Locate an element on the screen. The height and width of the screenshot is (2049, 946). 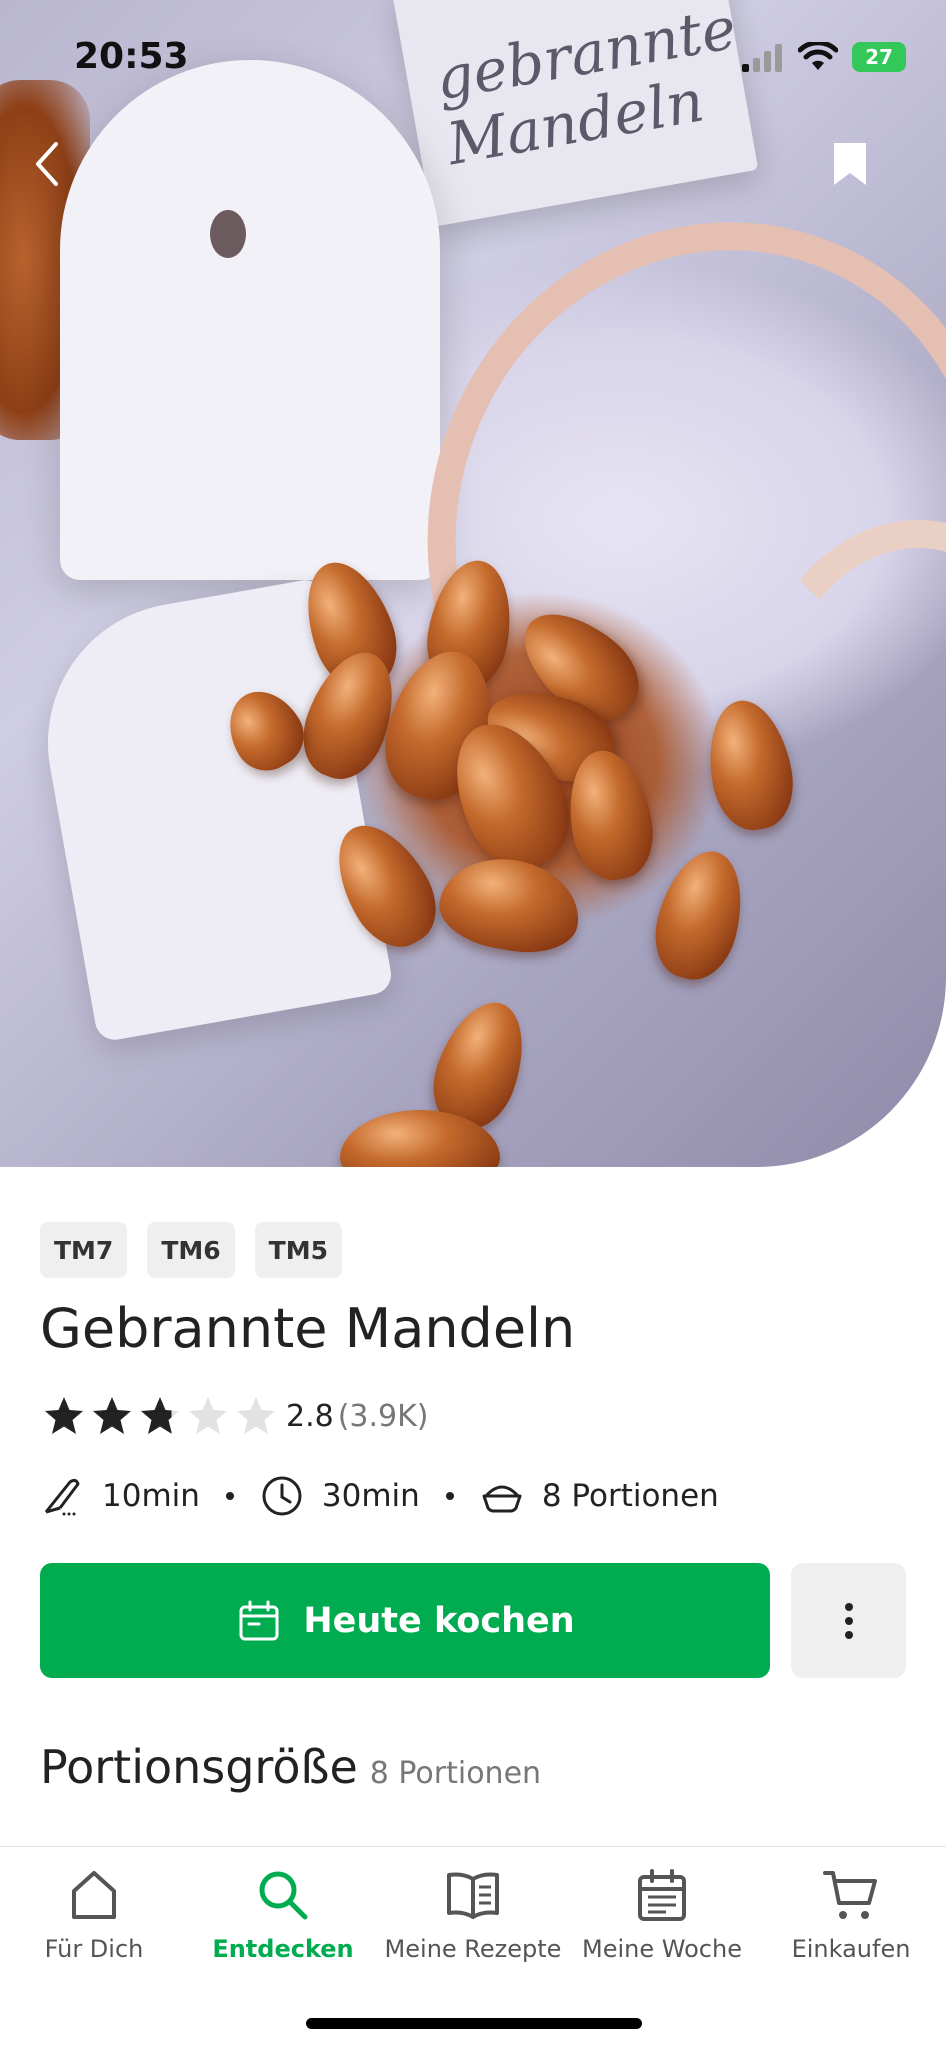
rating: 2.8 (3.9K) is located at coordinates (234, 1416).